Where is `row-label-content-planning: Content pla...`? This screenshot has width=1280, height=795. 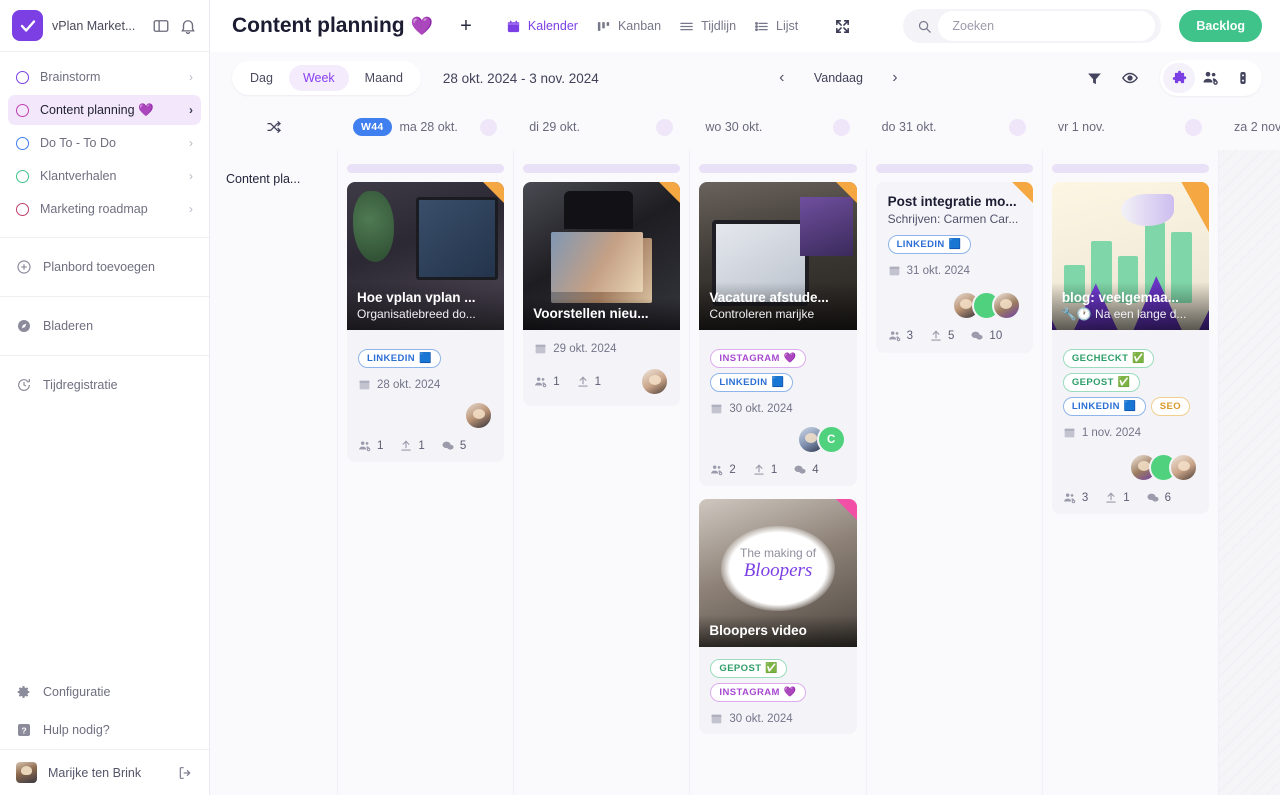
row-label-content-planning: Content pla... is located at coordinates (273, 472).